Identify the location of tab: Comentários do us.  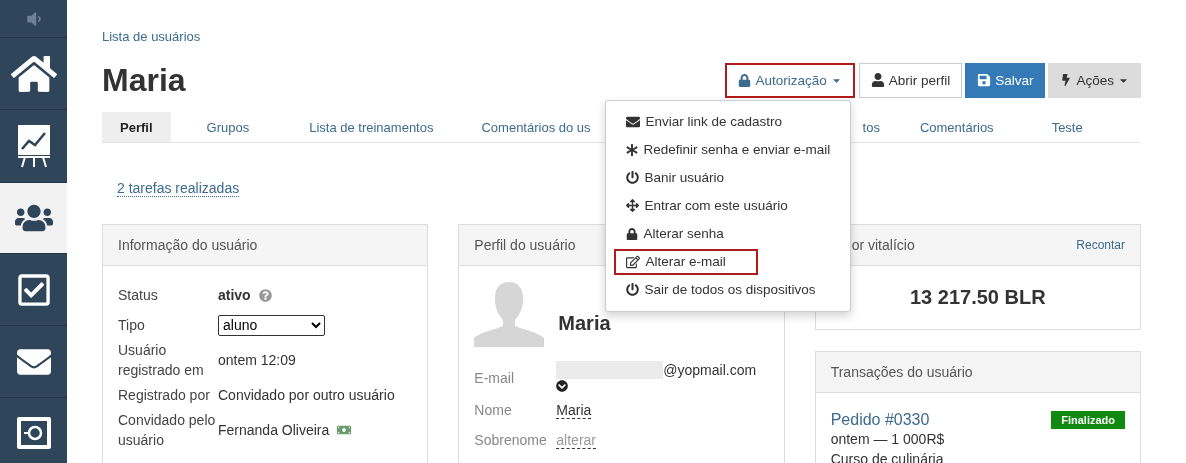
(524, 127).